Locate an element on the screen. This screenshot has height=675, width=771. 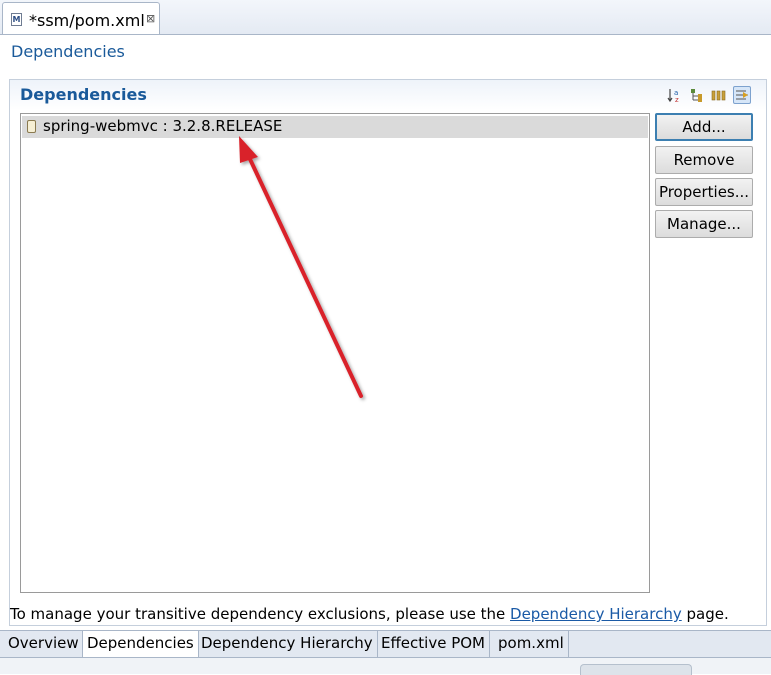
info-text-suffix: page. is located at coordinates (705, 614).